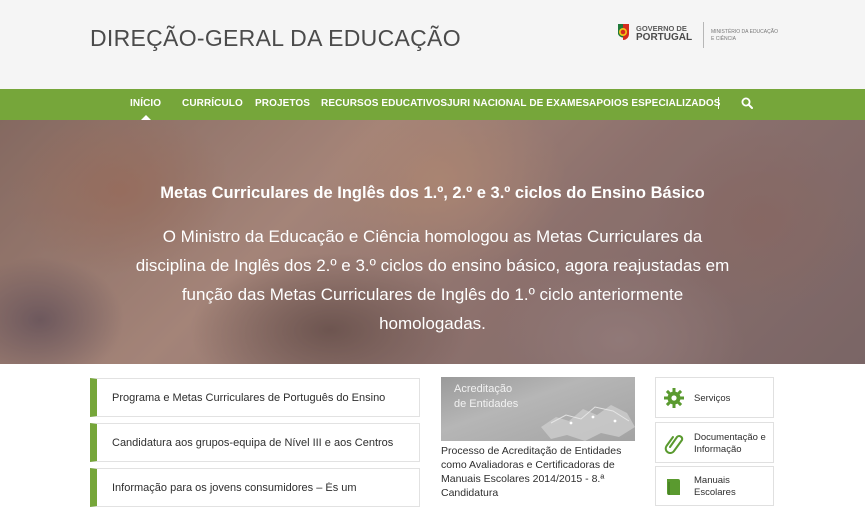 The height and width of the screenshot is (507, 865). I want to click on gear-icon, so click(674, 398).